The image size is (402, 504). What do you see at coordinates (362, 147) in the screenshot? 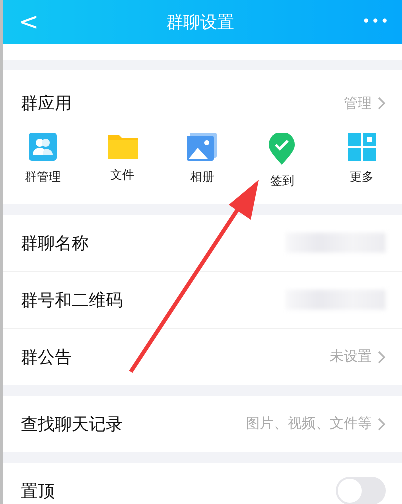
I see `grid-icon` at bounding box center [362, 147].